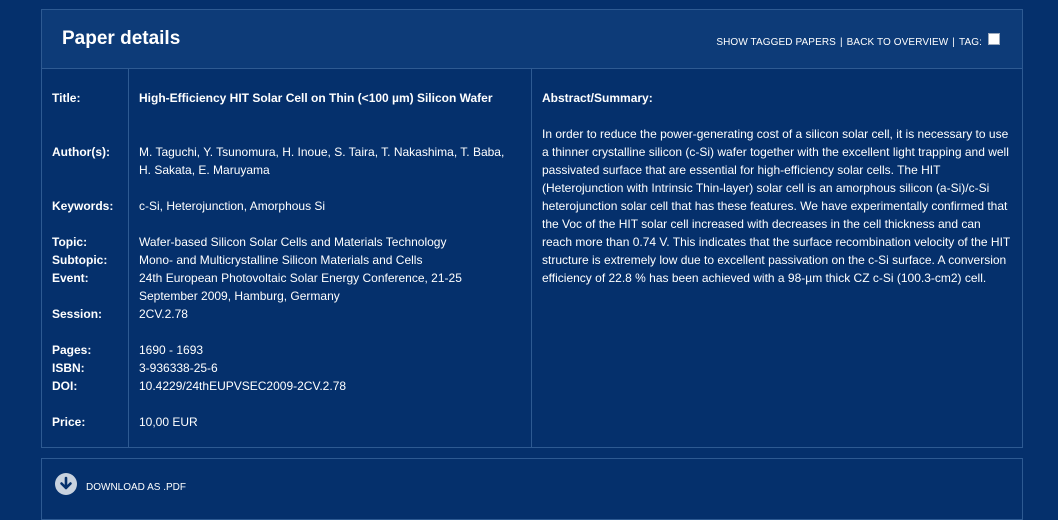  What do you see at coordinates (66, 98) in the screenshot?
I see `title-label: Title:` at bounding box center [66, 98].